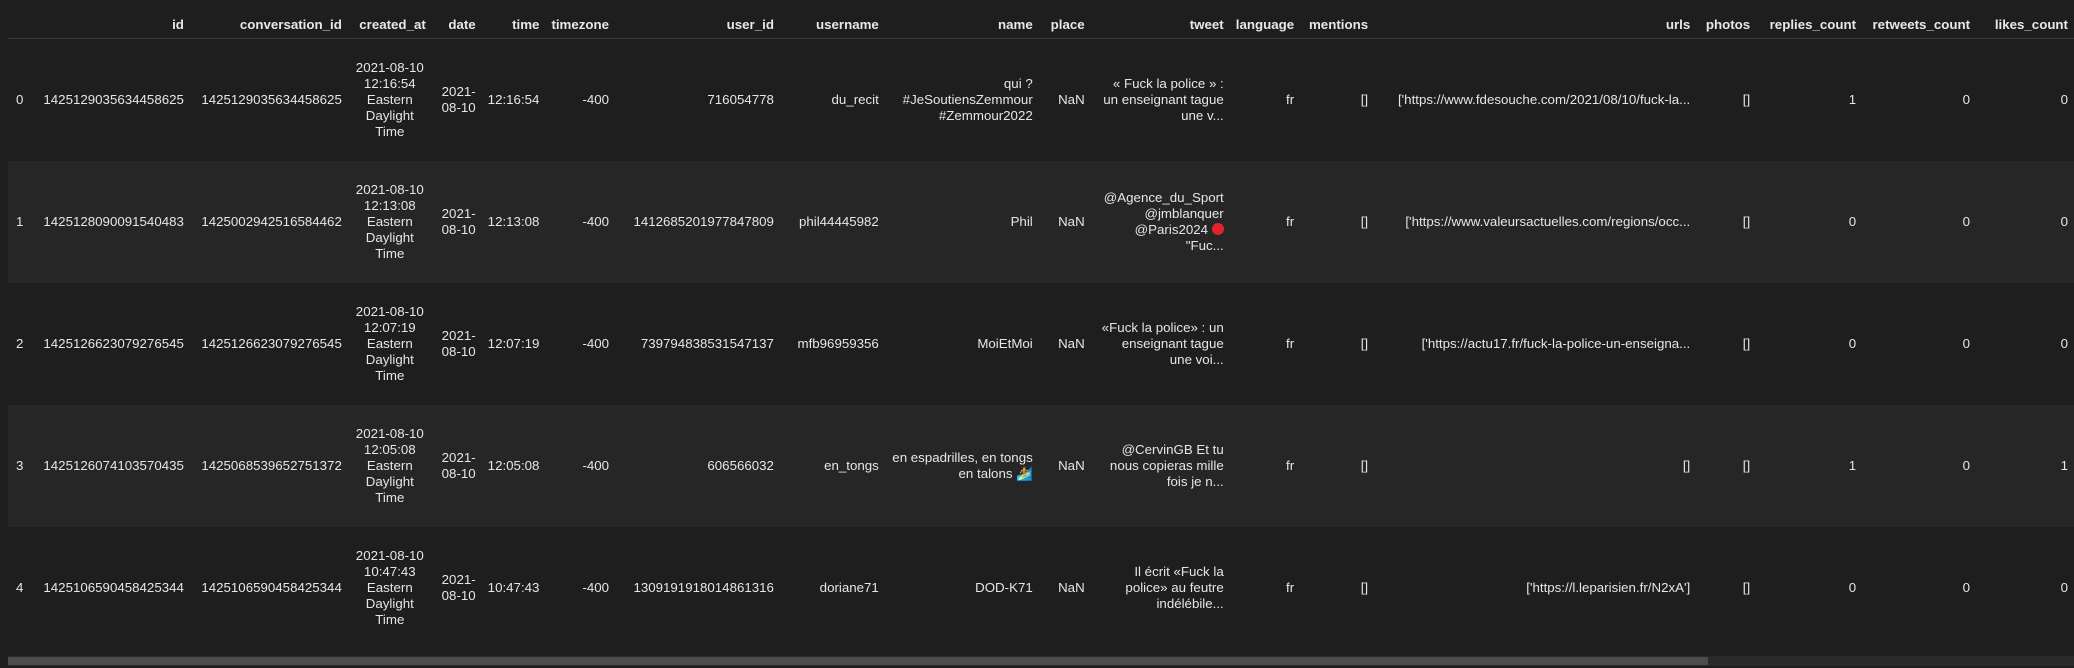 This screenshot has width=2074, height=668. I want to click on column-header-urls: urls, so click(1535, 25).